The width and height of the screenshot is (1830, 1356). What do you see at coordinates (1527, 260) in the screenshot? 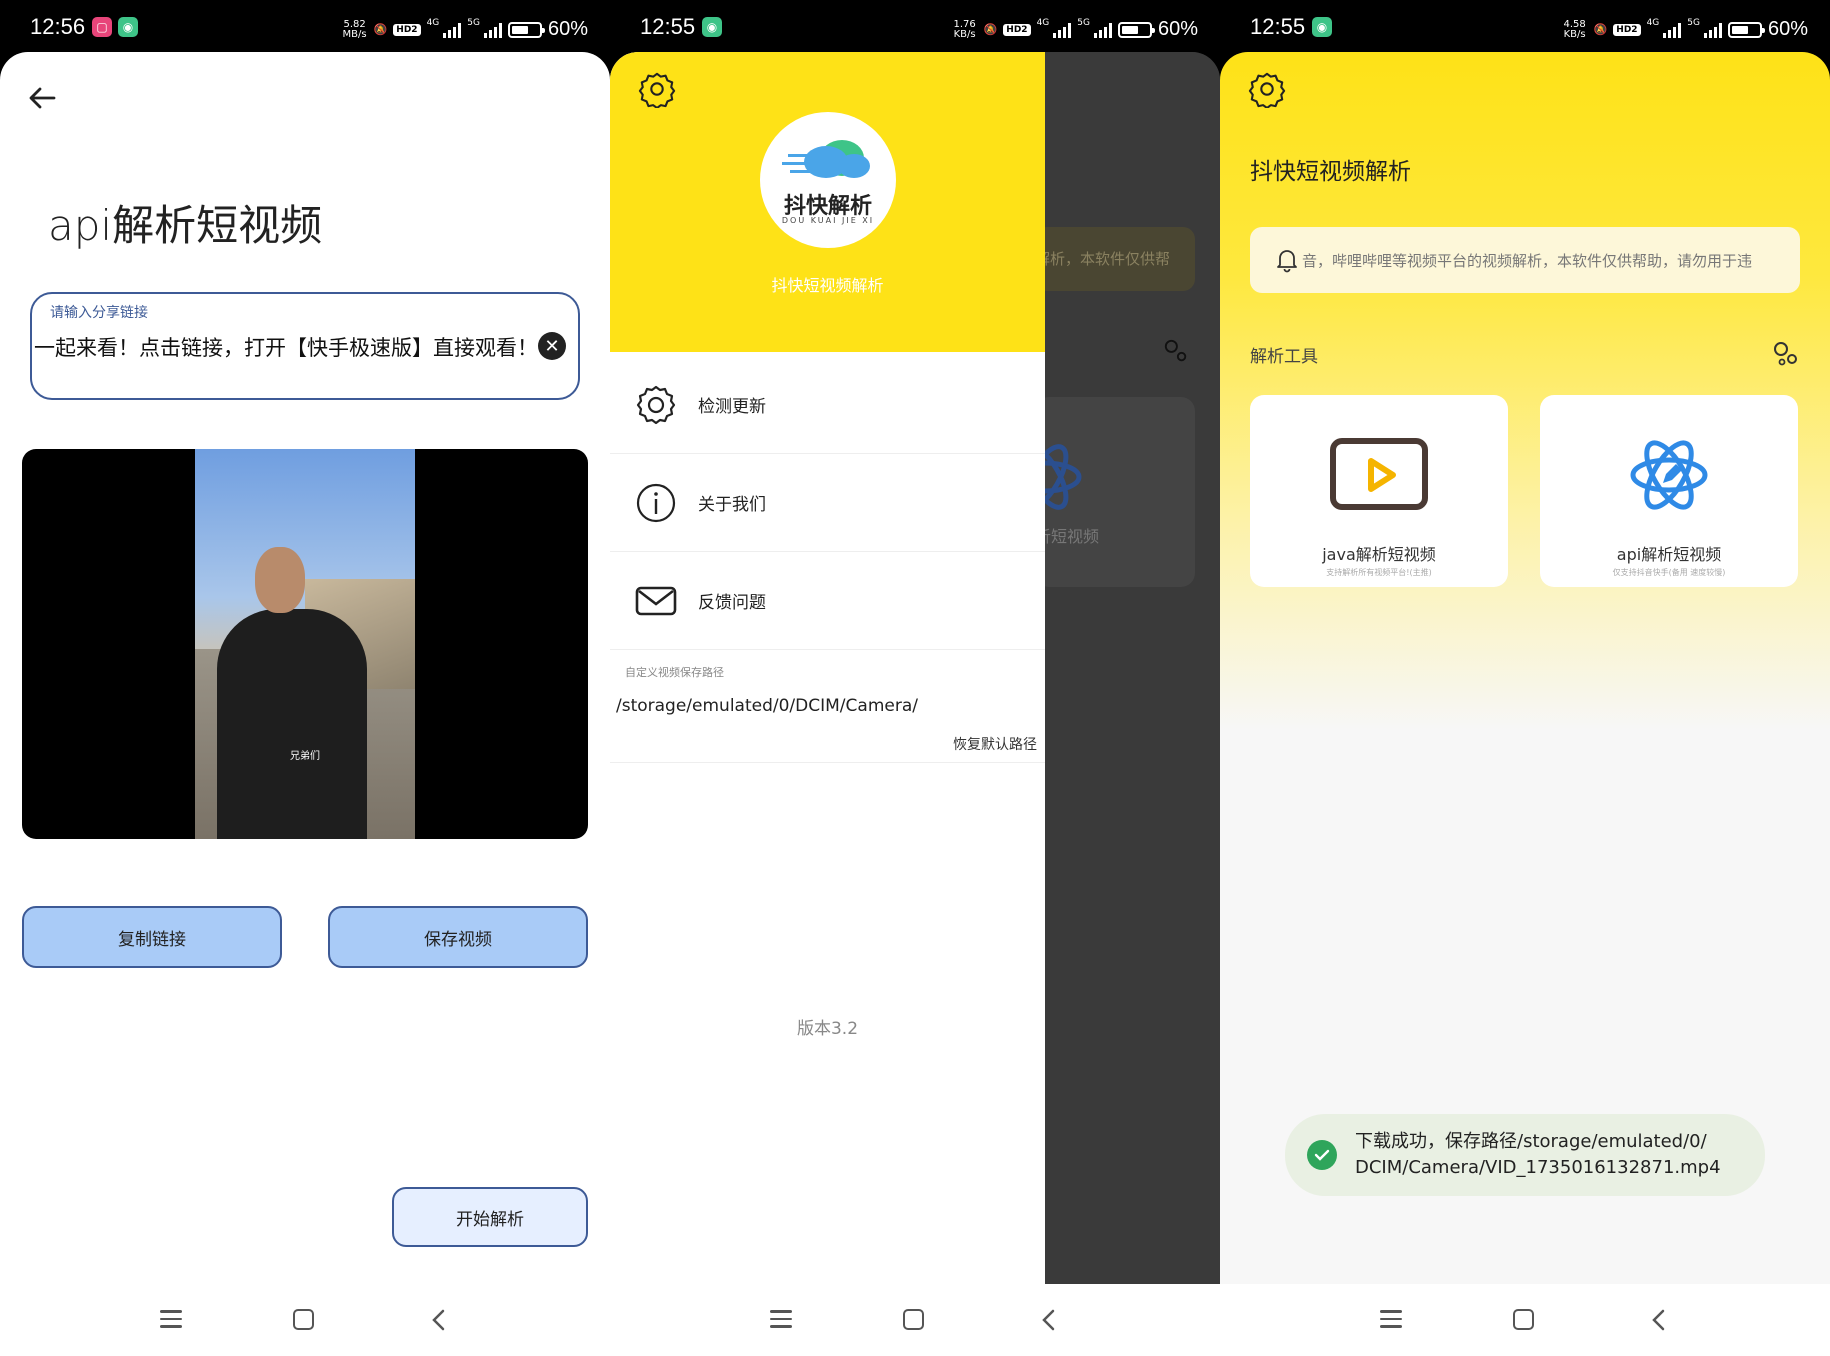
I see `notice-text: 音，哔哩哔哩等视频平台的视频解析，本软件仅供帮助，请勿用于违` at bounding box center [1527, 260].